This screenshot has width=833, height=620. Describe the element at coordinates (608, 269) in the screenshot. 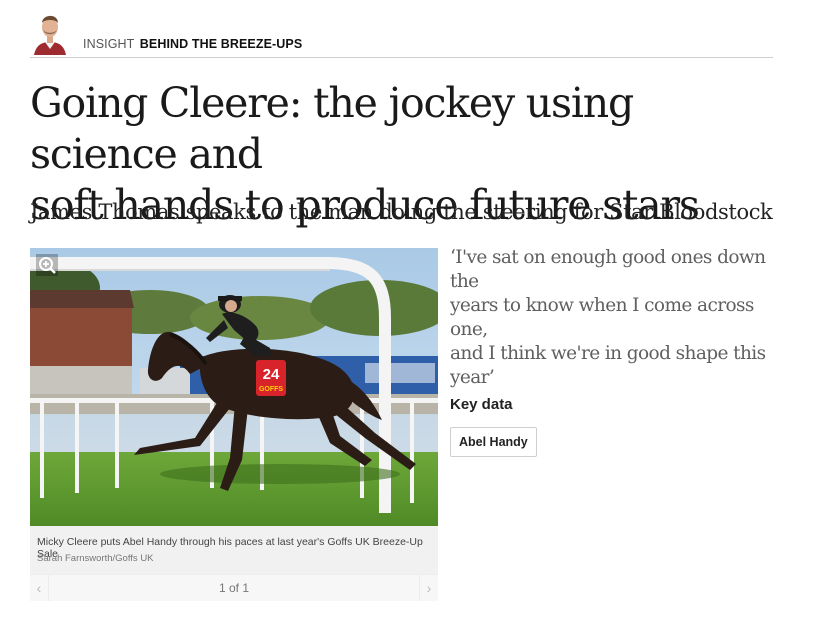

I see `pull-quote-line-1: ‘I've sat on enough good ones down the` at that location.